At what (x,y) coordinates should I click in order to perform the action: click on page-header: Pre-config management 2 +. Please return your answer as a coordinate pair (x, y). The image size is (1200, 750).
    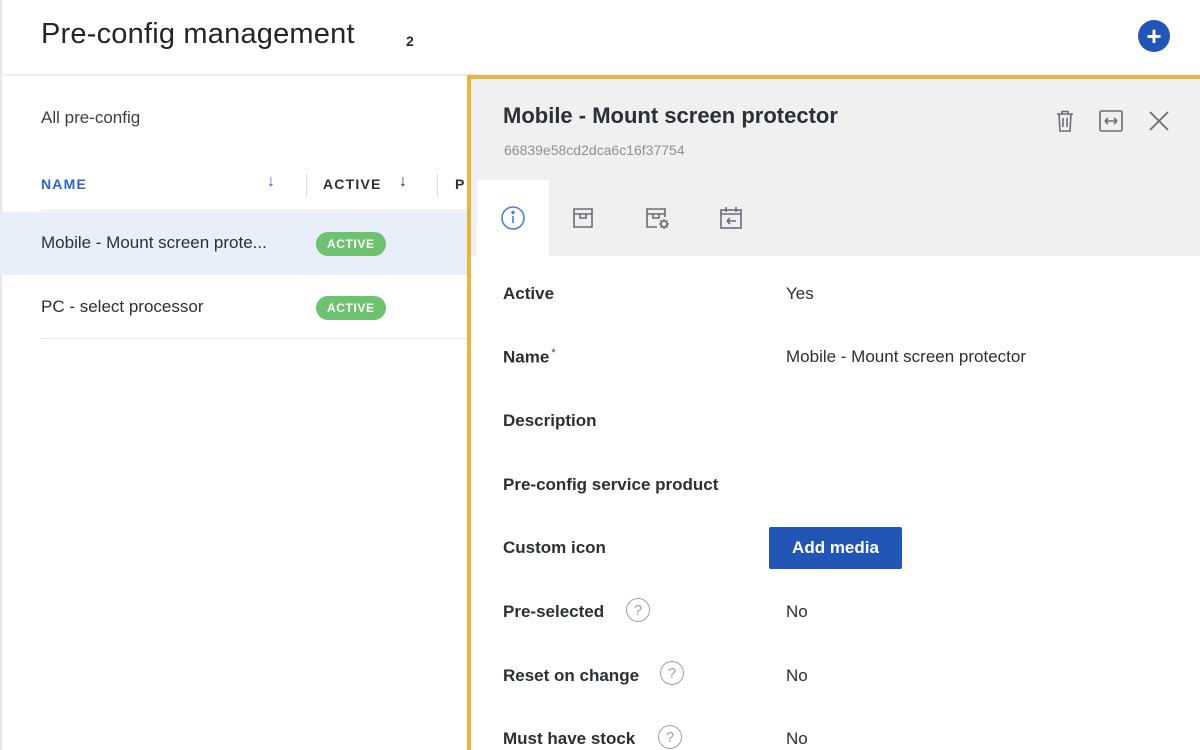
    Looking at the image, I should click on (600, 38).